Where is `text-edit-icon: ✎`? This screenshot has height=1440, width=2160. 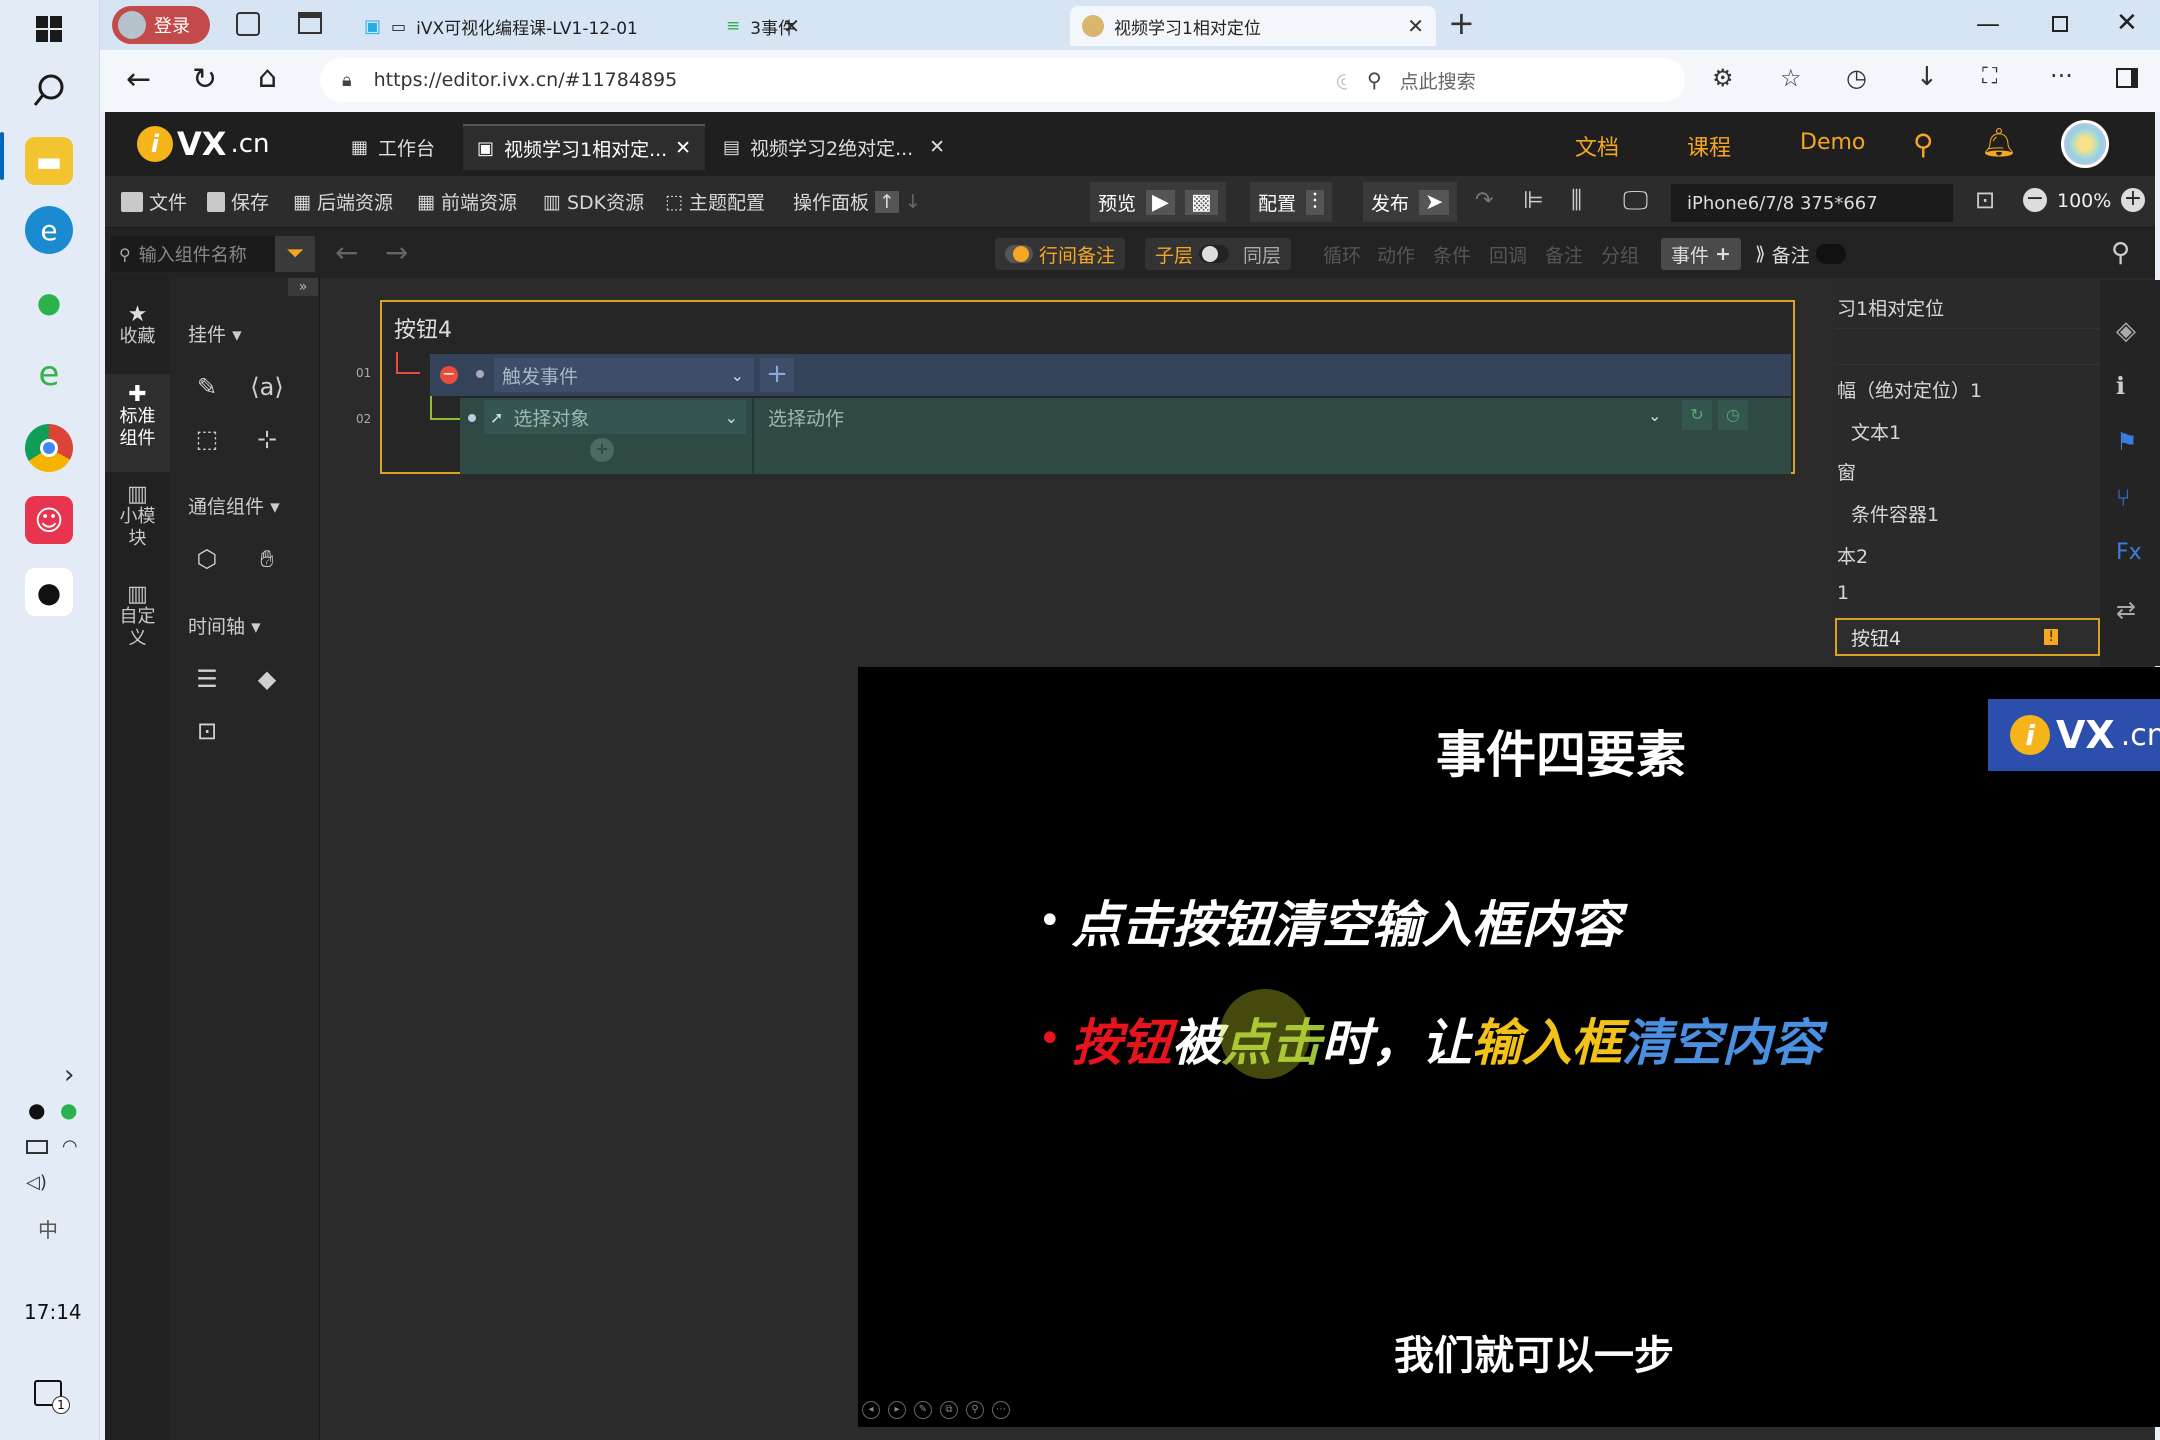 text-edit-icon: ✎ is located at coordinates (207, 387).